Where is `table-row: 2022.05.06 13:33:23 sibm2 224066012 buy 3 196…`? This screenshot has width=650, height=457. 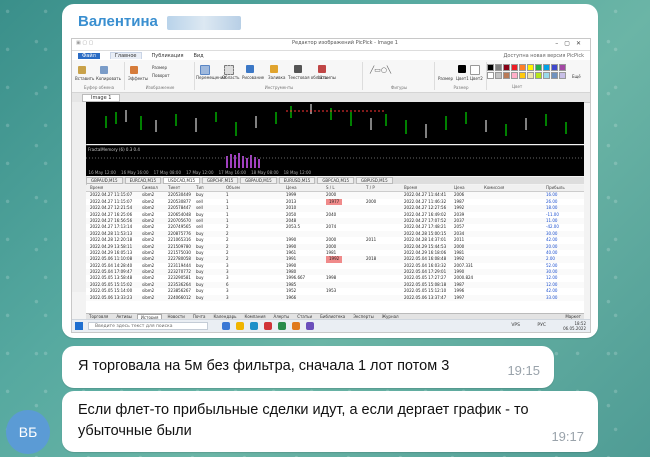 table-row: 2022.05.06 13:33:23 sibm2 224066012 buy 3 196… is located at coordinates (335, 298).